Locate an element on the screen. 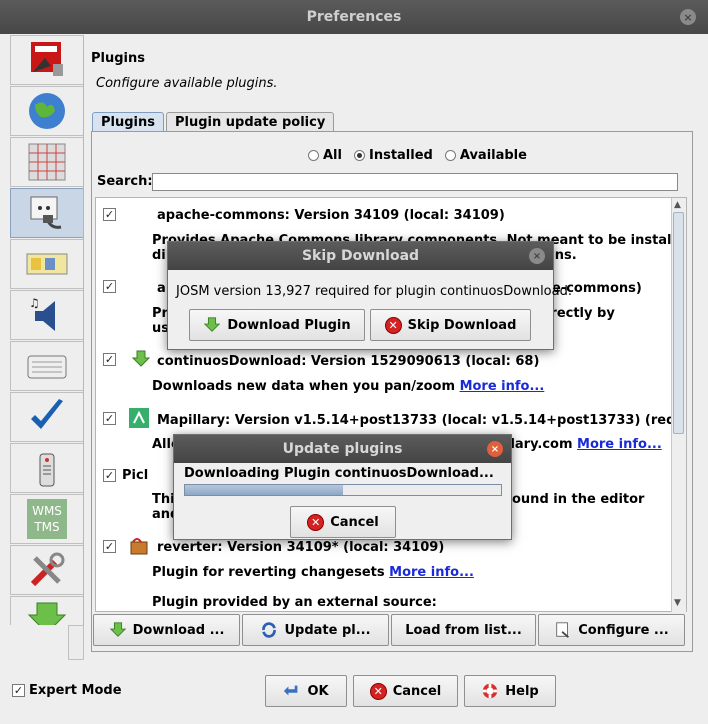  tab-advanced is located at coordinates (46, 570).